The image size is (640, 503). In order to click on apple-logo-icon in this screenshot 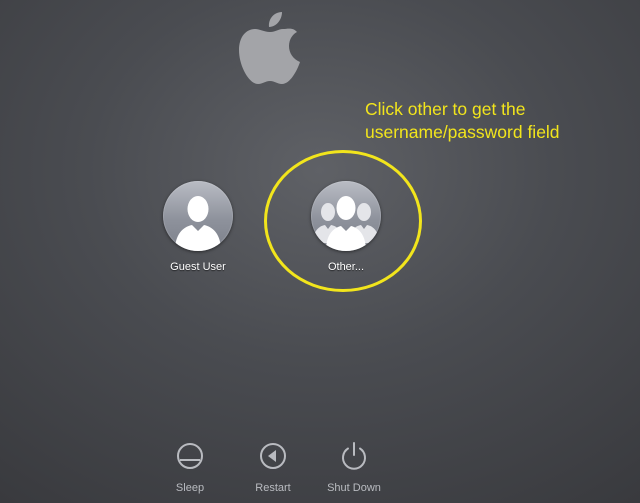, I will do `click(269, 48)`.